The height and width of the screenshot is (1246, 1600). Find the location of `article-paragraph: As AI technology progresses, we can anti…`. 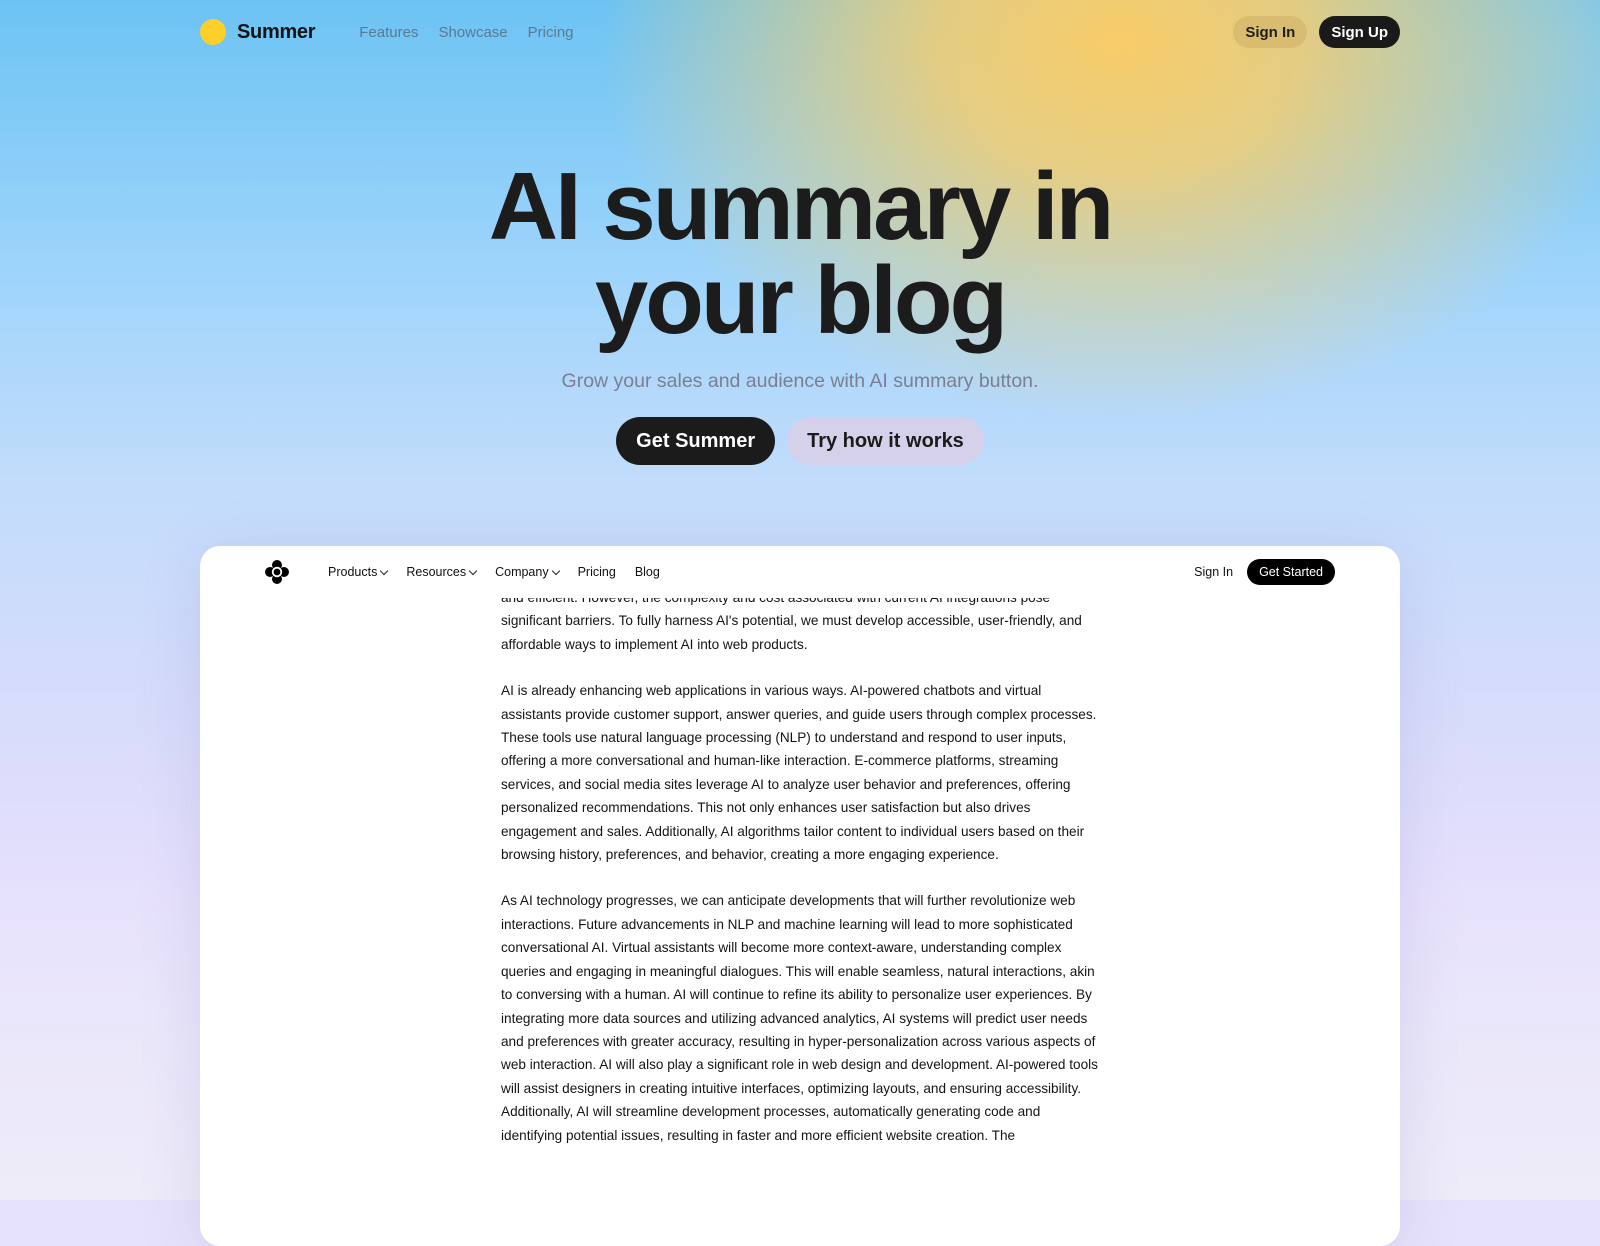

article-paragraph: As AI technology progresses, we can anti… is located at coordinates (799, 1018).